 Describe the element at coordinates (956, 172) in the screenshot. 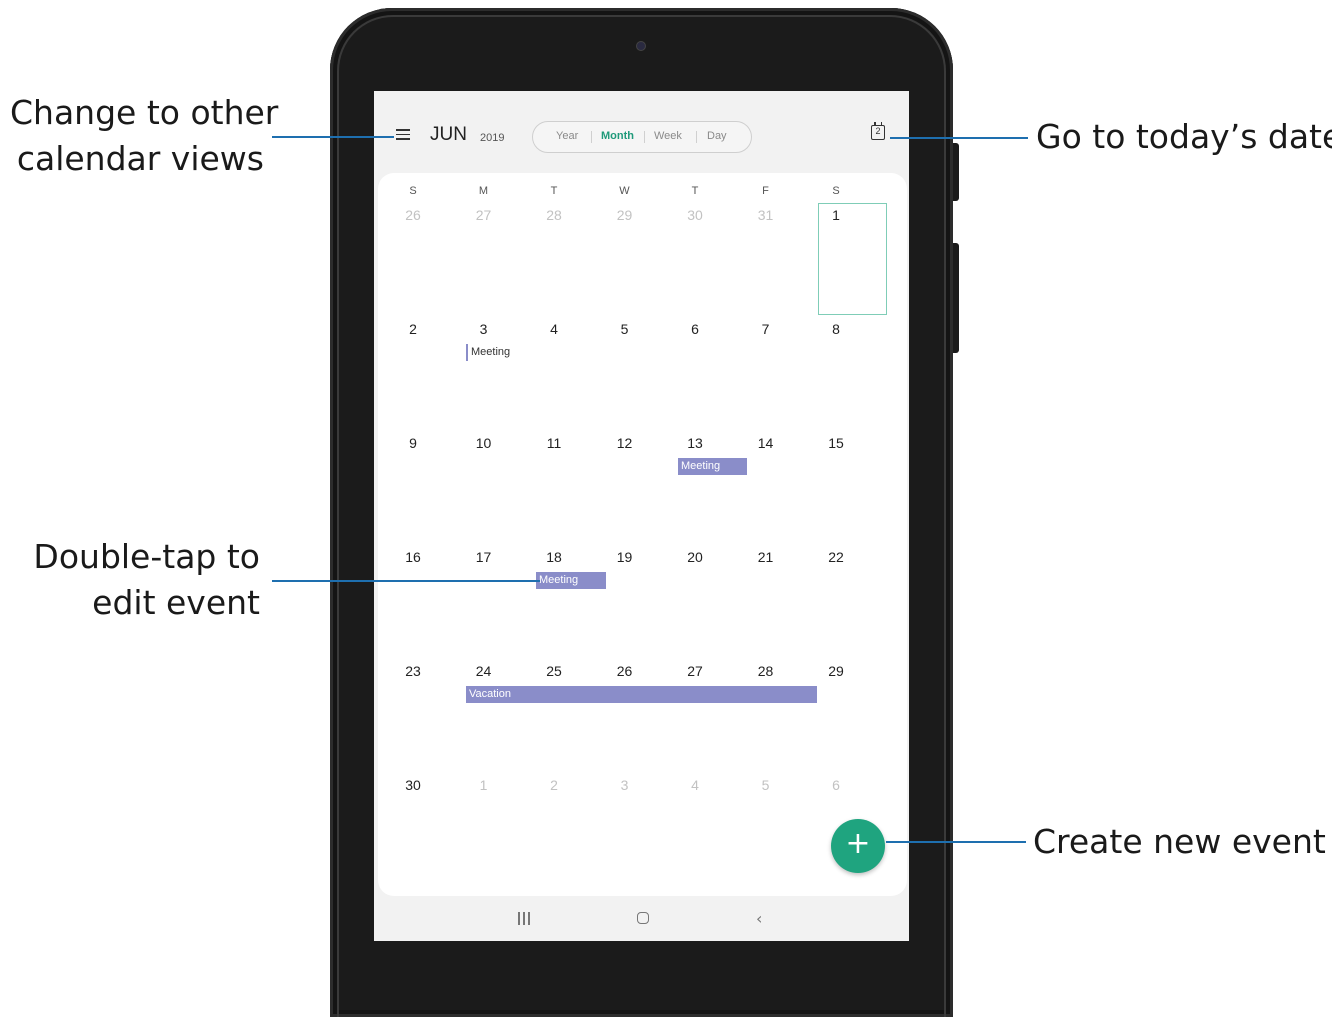

I see `power-button` at that location.